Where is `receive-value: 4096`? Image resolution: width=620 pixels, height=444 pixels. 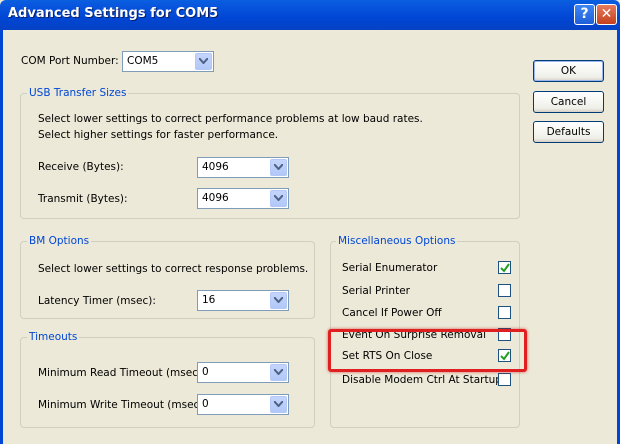
receive-value: 4096 is located at coordinates (215, 167).